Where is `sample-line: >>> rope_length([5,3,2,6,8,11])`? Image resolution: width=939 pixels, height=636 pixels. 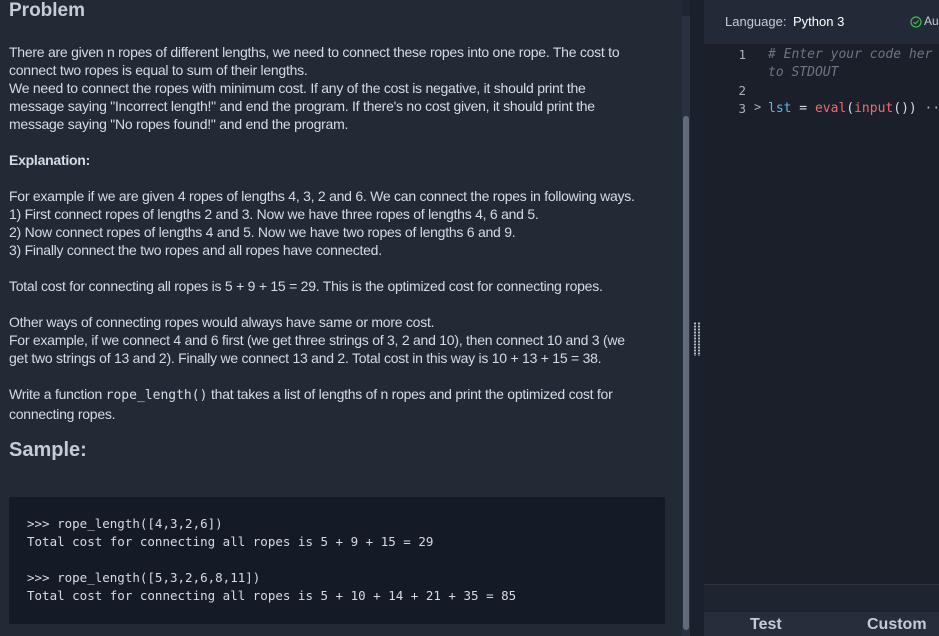 sample-line: >>> rope_length([5,3,2,6,8,11]) is located at coordinates (144, 577).